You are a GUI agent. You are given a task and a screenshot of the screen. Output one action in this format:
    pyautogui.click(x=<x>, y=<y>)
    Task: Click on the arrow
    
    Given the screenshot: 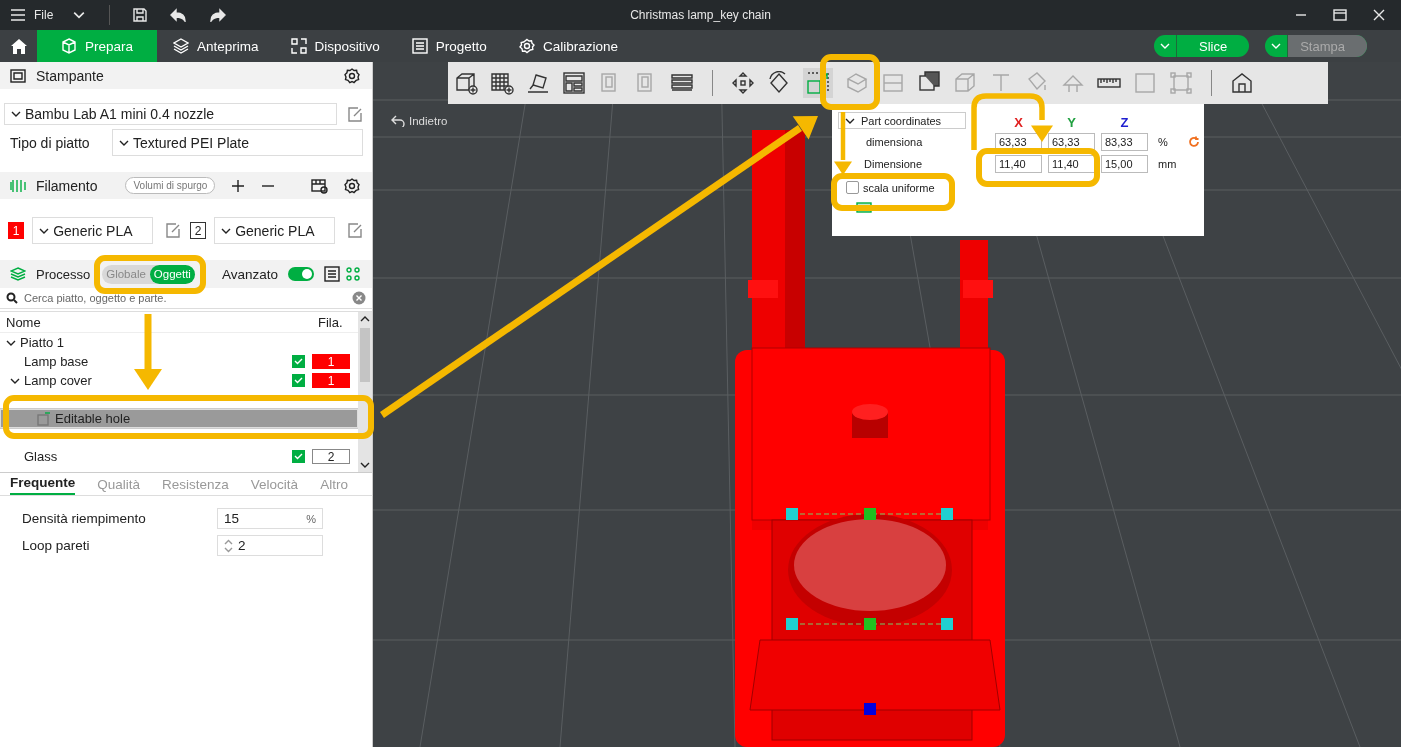 What is the action you would take?
    pyautogui.click(x=843, y=143)
    